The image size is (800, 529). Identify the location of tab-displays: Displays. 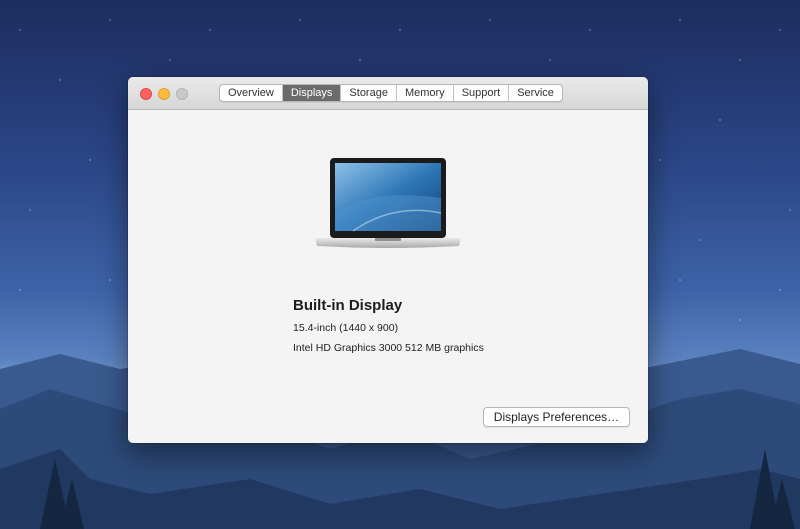
(312, 93).